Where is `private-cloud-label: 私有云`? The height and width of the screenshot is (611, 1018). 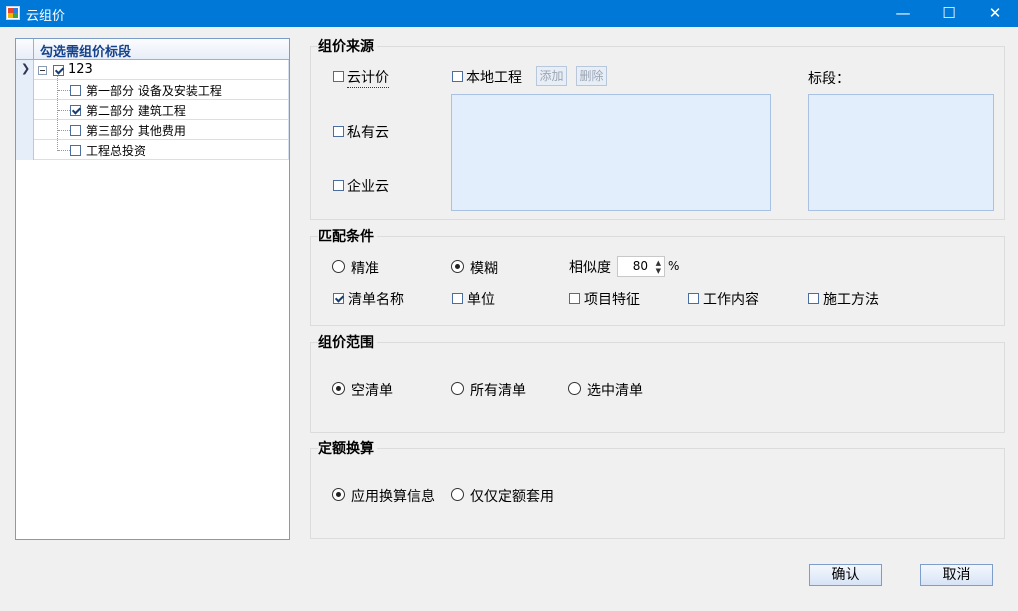 private-cloud-label: 私有云 is located at coordinates (368, 132).